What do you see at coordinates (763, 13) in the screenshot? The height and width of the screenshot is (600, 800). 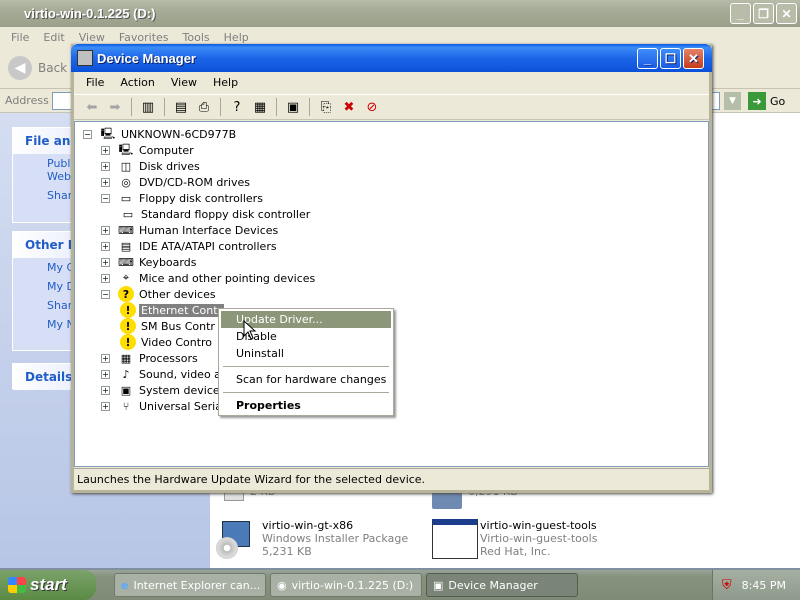 I see `maximize-button: ❐` at bounding box center [763, 13].